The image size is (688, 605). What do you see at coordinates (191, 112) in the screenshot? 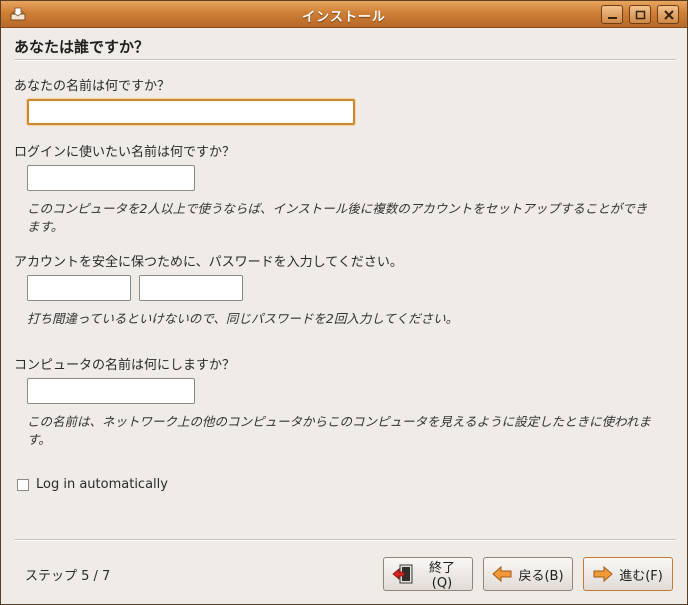
I see `full-name-input` at bounding box center [191, 112].